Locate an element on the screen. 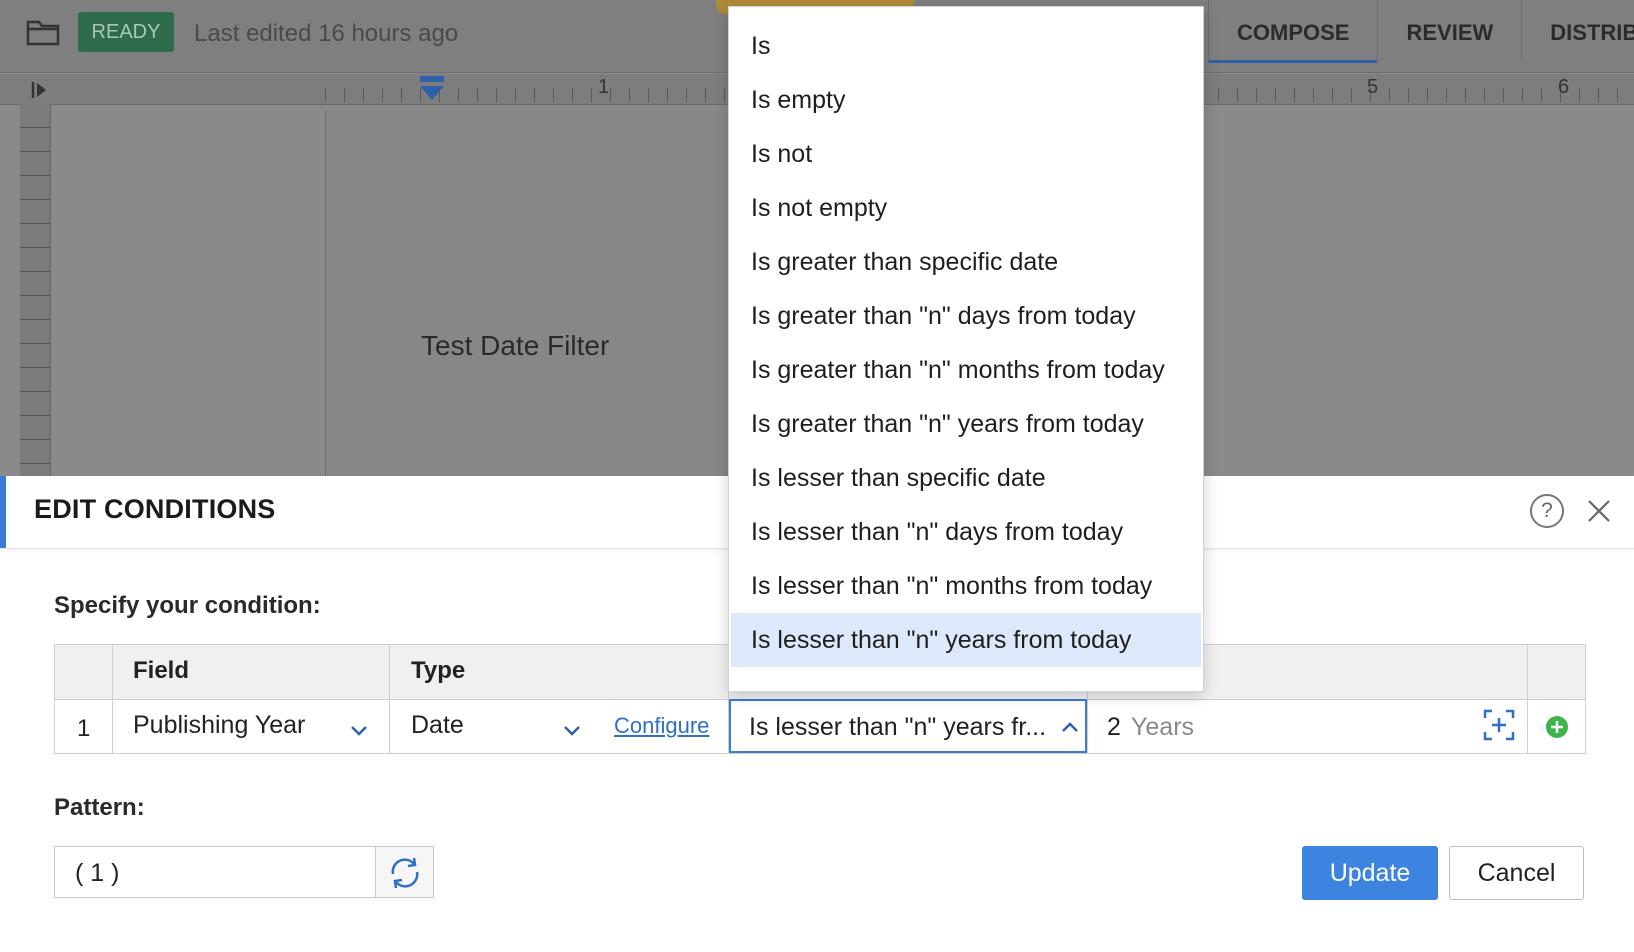 This screenshot has height=952, width=1634. header-type: Type is located at coordinates (438, 670).